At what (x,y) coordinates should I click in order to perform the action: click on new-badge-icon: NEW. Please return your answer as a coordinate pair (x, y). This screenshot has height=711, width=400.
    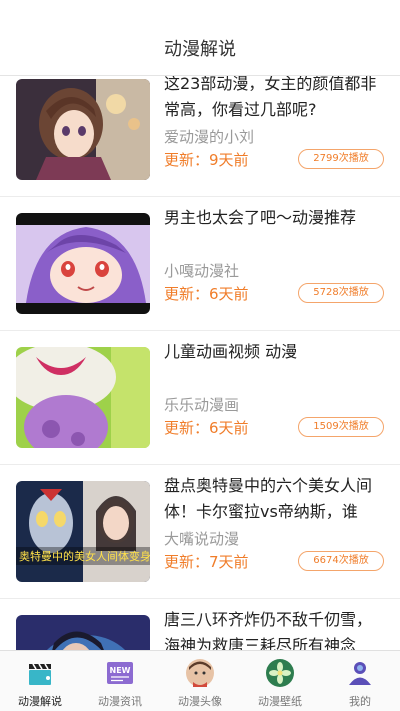
    Looking at the image, I should click on (120, 673).